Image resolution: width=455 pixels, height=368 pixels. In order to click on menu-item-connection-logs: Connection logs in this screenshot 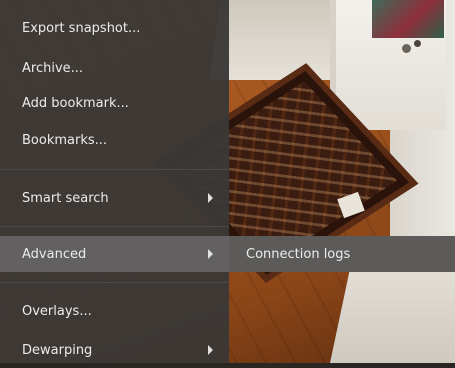, I will do `click(342, 254)`.